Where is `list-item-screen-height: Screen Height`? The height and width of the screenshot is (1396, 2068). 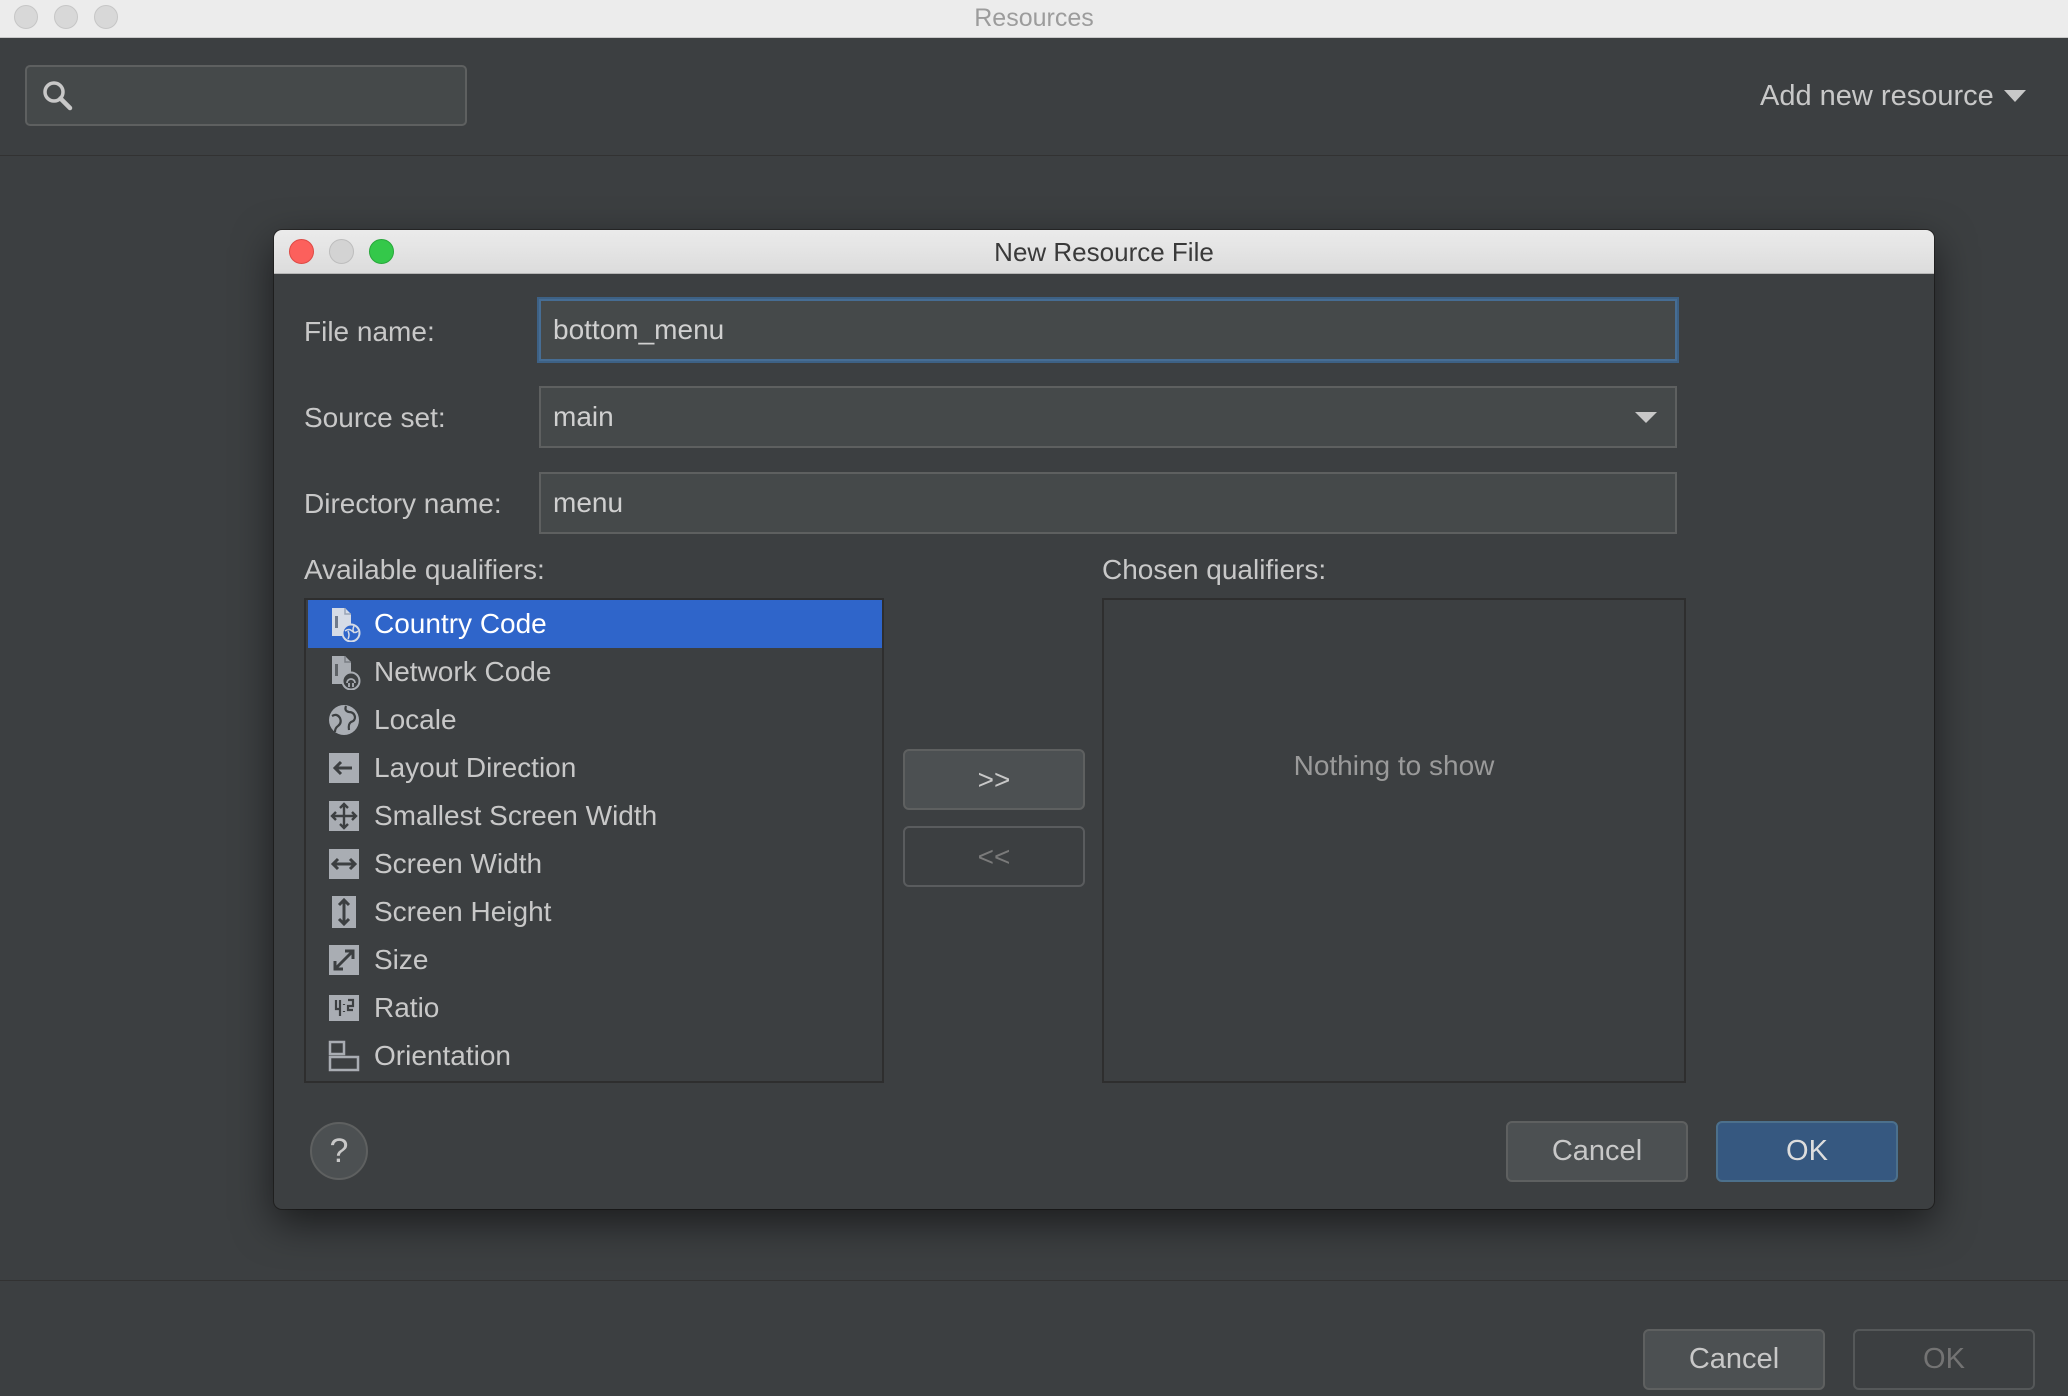
list-item-screen-height: Screen Height is located at coordinates (595, 912).